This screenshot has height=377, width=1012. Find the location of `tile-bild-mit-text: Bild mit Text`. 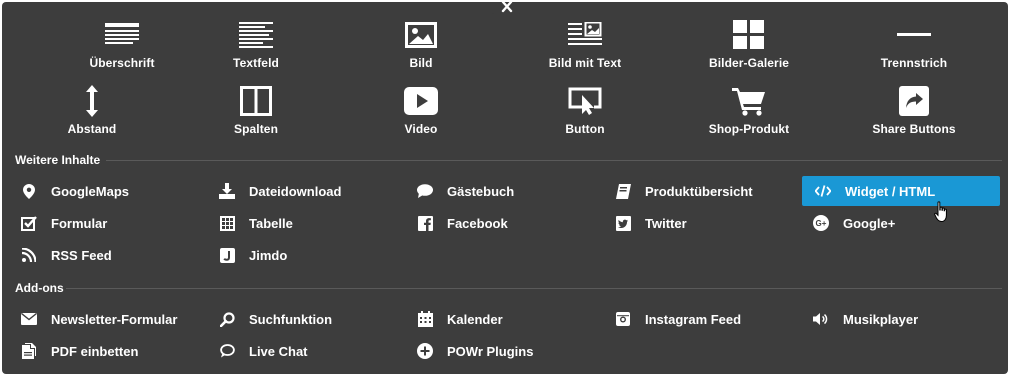

tile-bild-mit-text: Bild mit Text is located at coordinates (585, 48).